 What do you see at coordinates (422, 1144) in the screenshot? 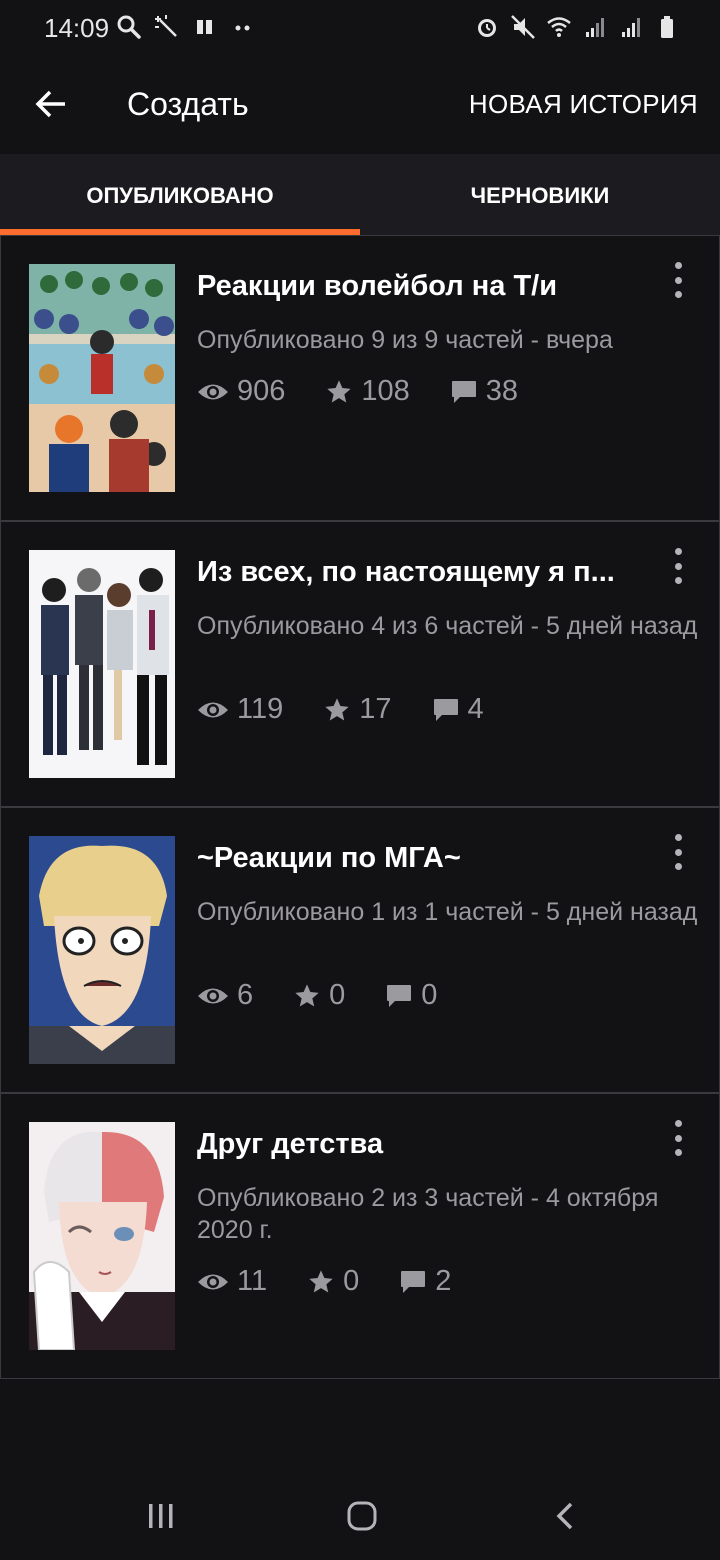
I see `story-title: Друг детства` at bounding box center [422, 1144].